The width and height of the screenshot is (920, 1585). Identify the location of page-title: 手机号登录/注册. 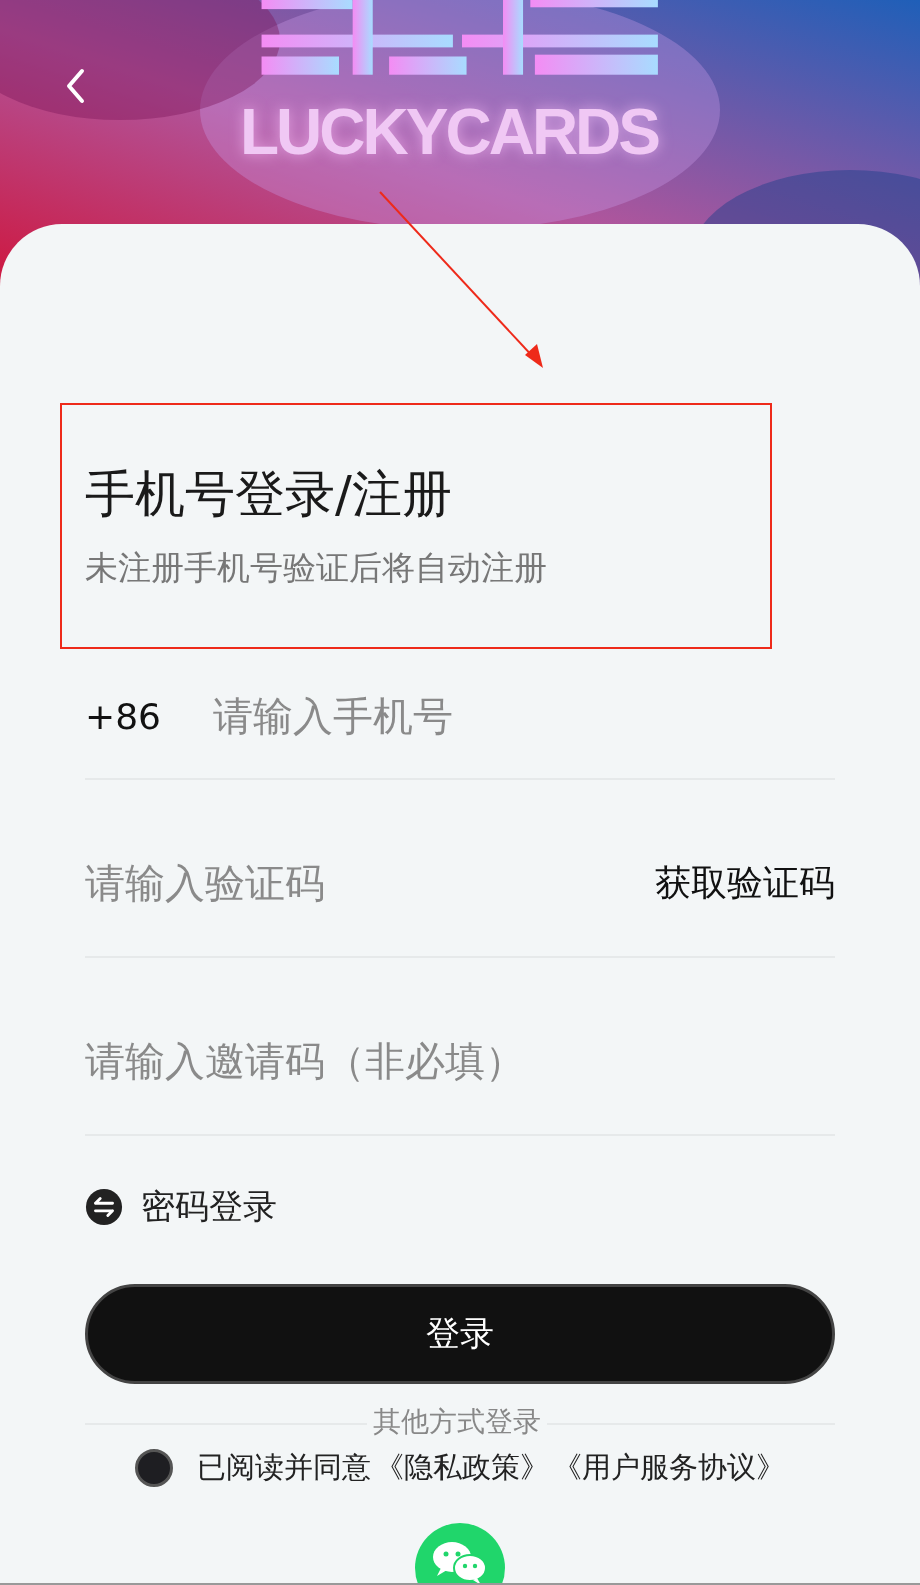
(269, 494).